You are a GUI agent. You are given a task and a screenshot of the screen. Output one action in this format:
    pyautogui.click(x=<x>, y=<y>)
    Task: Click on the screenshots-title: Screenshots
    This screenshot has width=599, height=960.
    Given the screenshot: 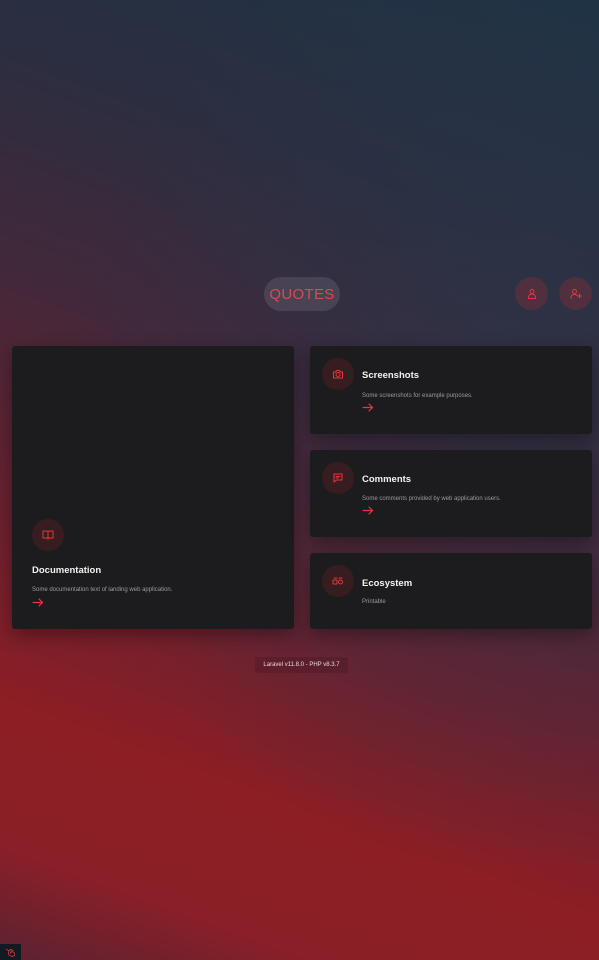 What is the action you would take?
    pyautogui.click(x=391, y=375)
    